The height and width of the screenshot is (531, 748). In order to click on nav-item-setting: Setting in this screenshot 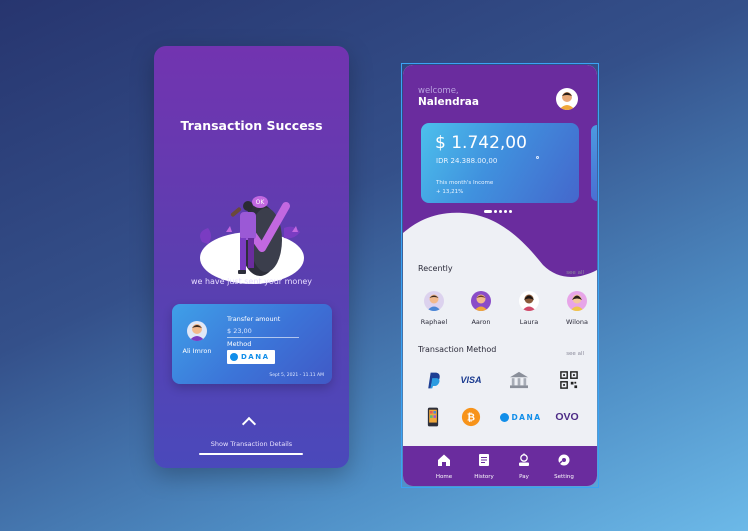, I will do `click(564, 466)`.